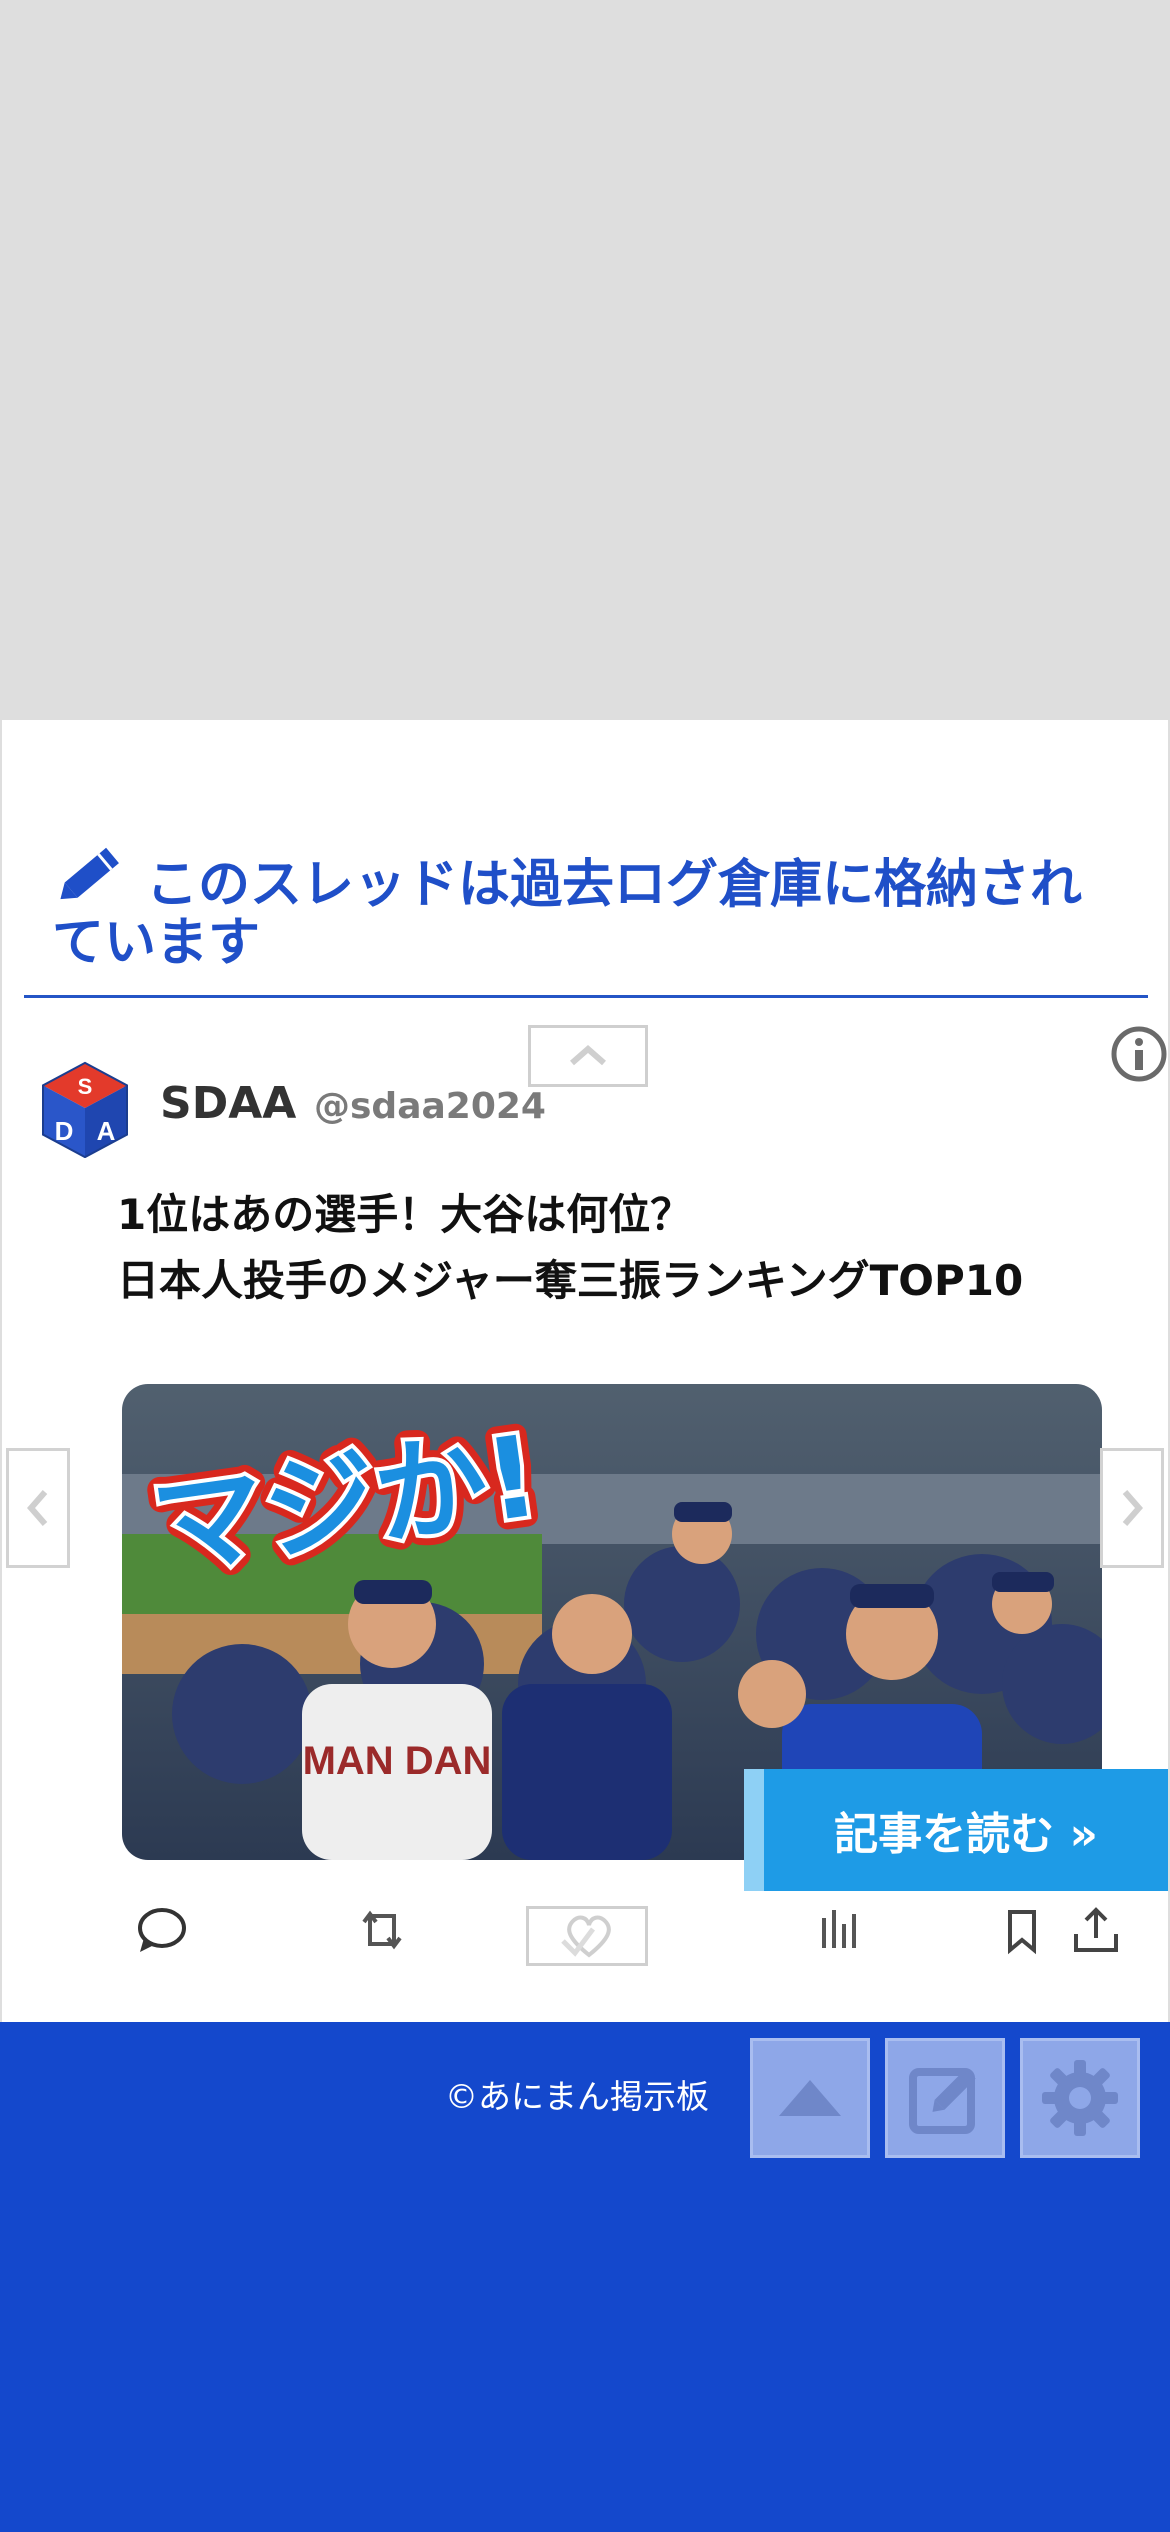 This screenshot has height=2532, width=1170. Describe the element at coordinates (617, 1248) in the screenshot. I see `post-headline: 1位はあの選手！大谷は何位？ 日本人投手のメジャー奪三振ランキングTOP10` at that location.